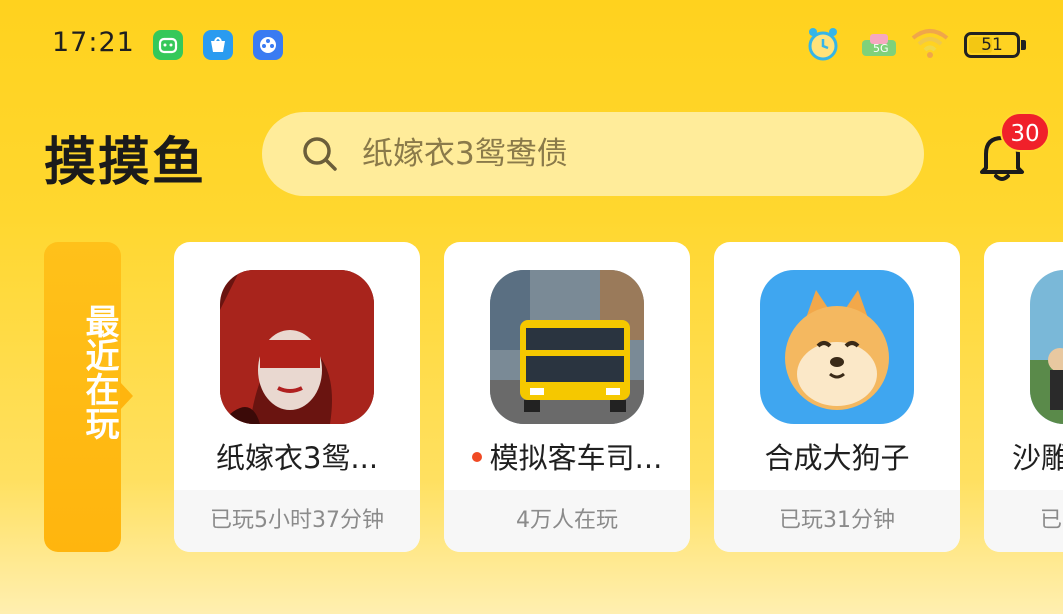 This screenshot has width=1063, height=614. I want to click on game-scene-icon, so click(1046, 347).